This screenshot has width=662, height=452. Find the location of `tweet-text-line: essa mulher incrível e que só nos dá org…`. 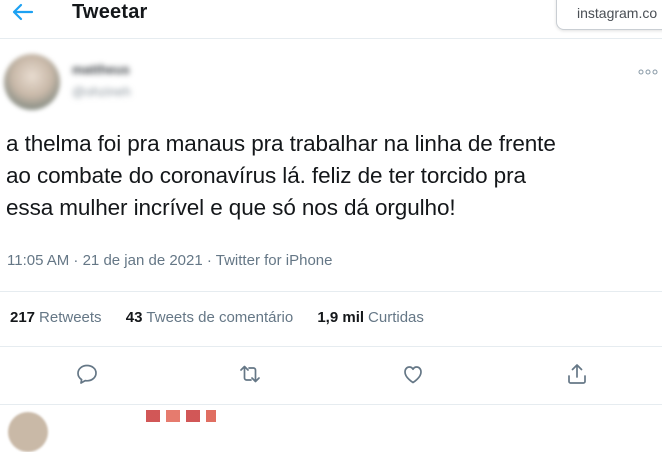

tweet-text-line: essa mulher incrível e que só nos dá org… is located at coordinates (231, 207).